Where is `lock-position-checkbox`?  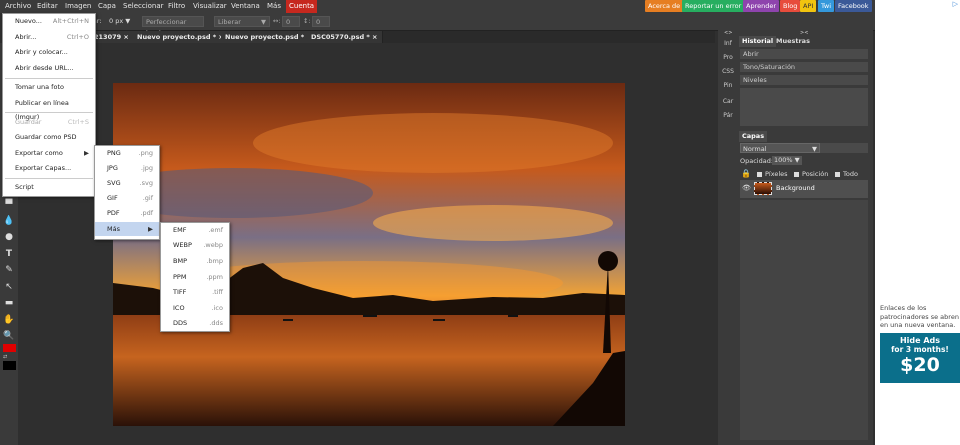 lock-position-checkbox is located at coordinates (796, 174).